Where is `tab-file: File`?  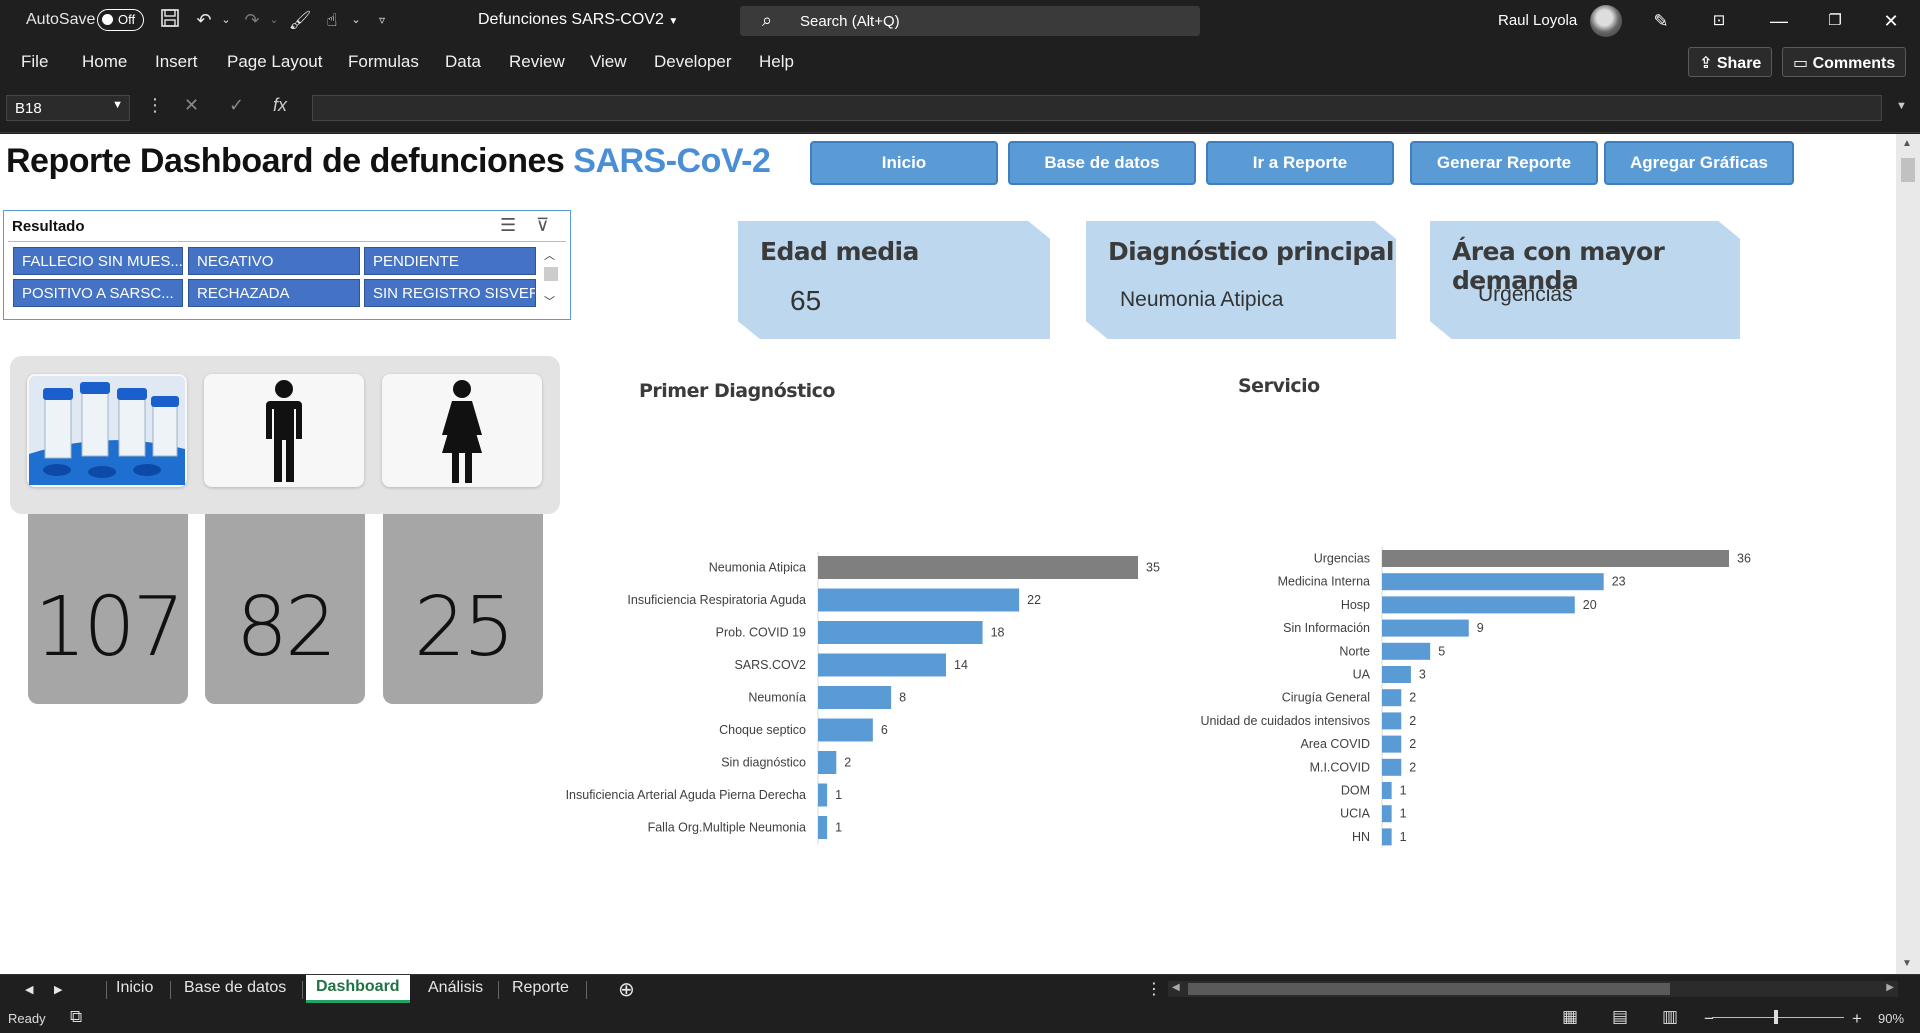
tab-file: File is located at coordinates (34, 62).